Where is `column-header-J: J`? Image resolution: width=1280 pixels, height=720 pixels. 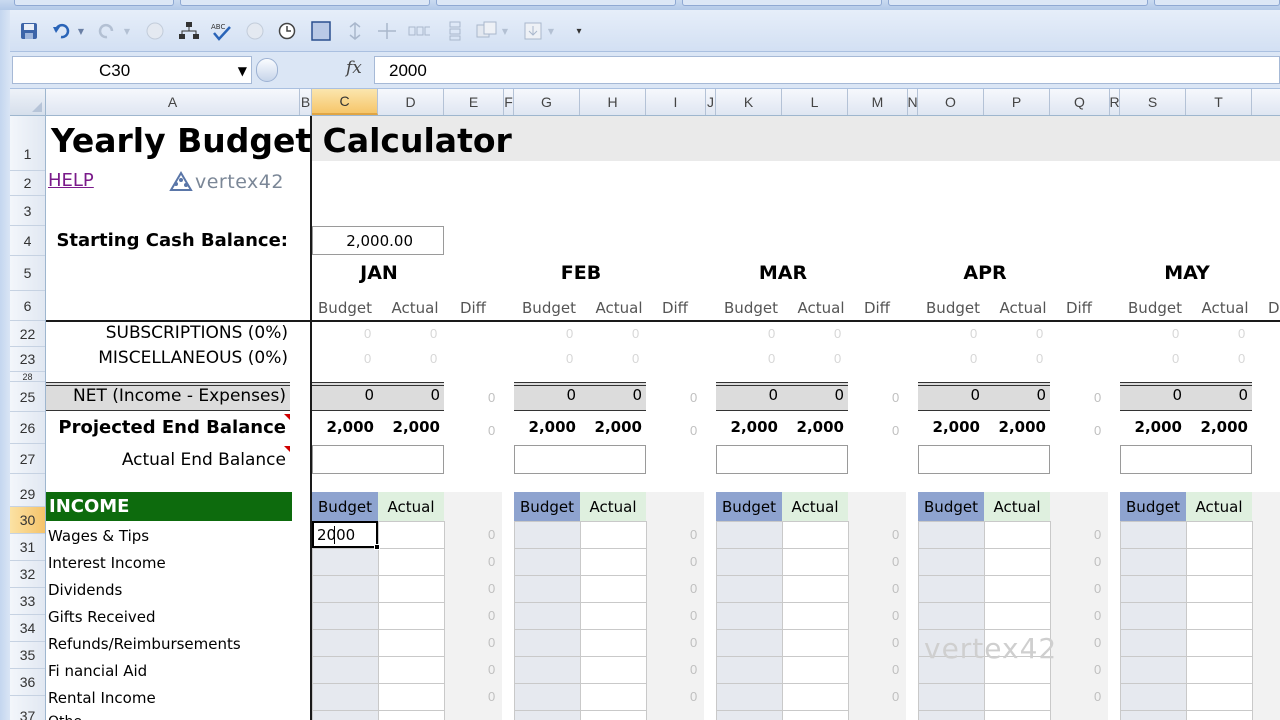
column-header-J: J is located at coordinates (711, 102).